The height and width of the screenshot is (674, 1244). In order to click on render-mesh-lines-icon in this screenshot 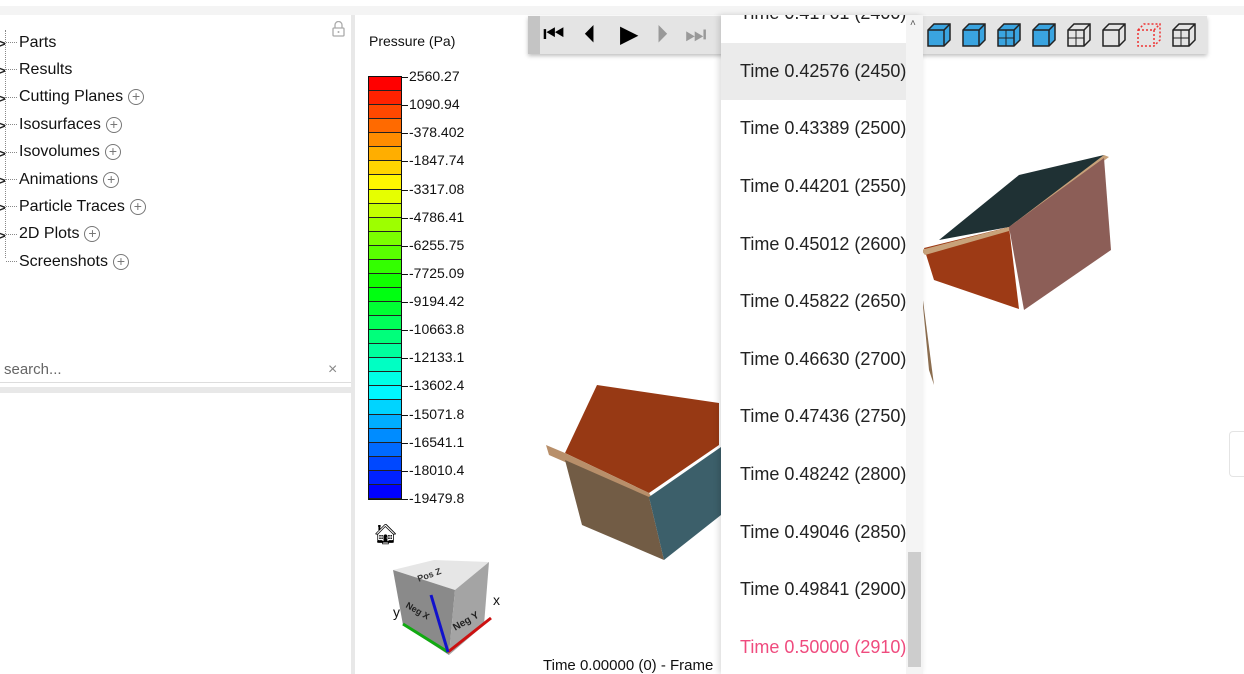, I will do `click(1079, 35)`.